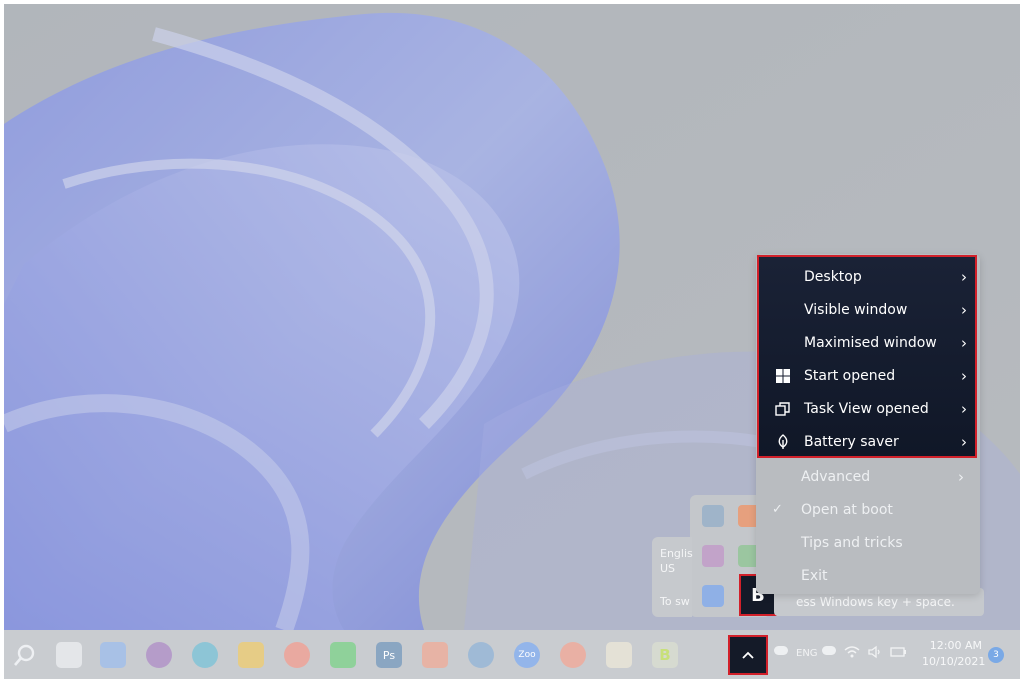 The height and width of the screenshot is (683, 1024). What do you see at coordinates (955, 645) in the screenshot?
I see `clock-time: 12:00 AM` at bounding box center [955, 645].